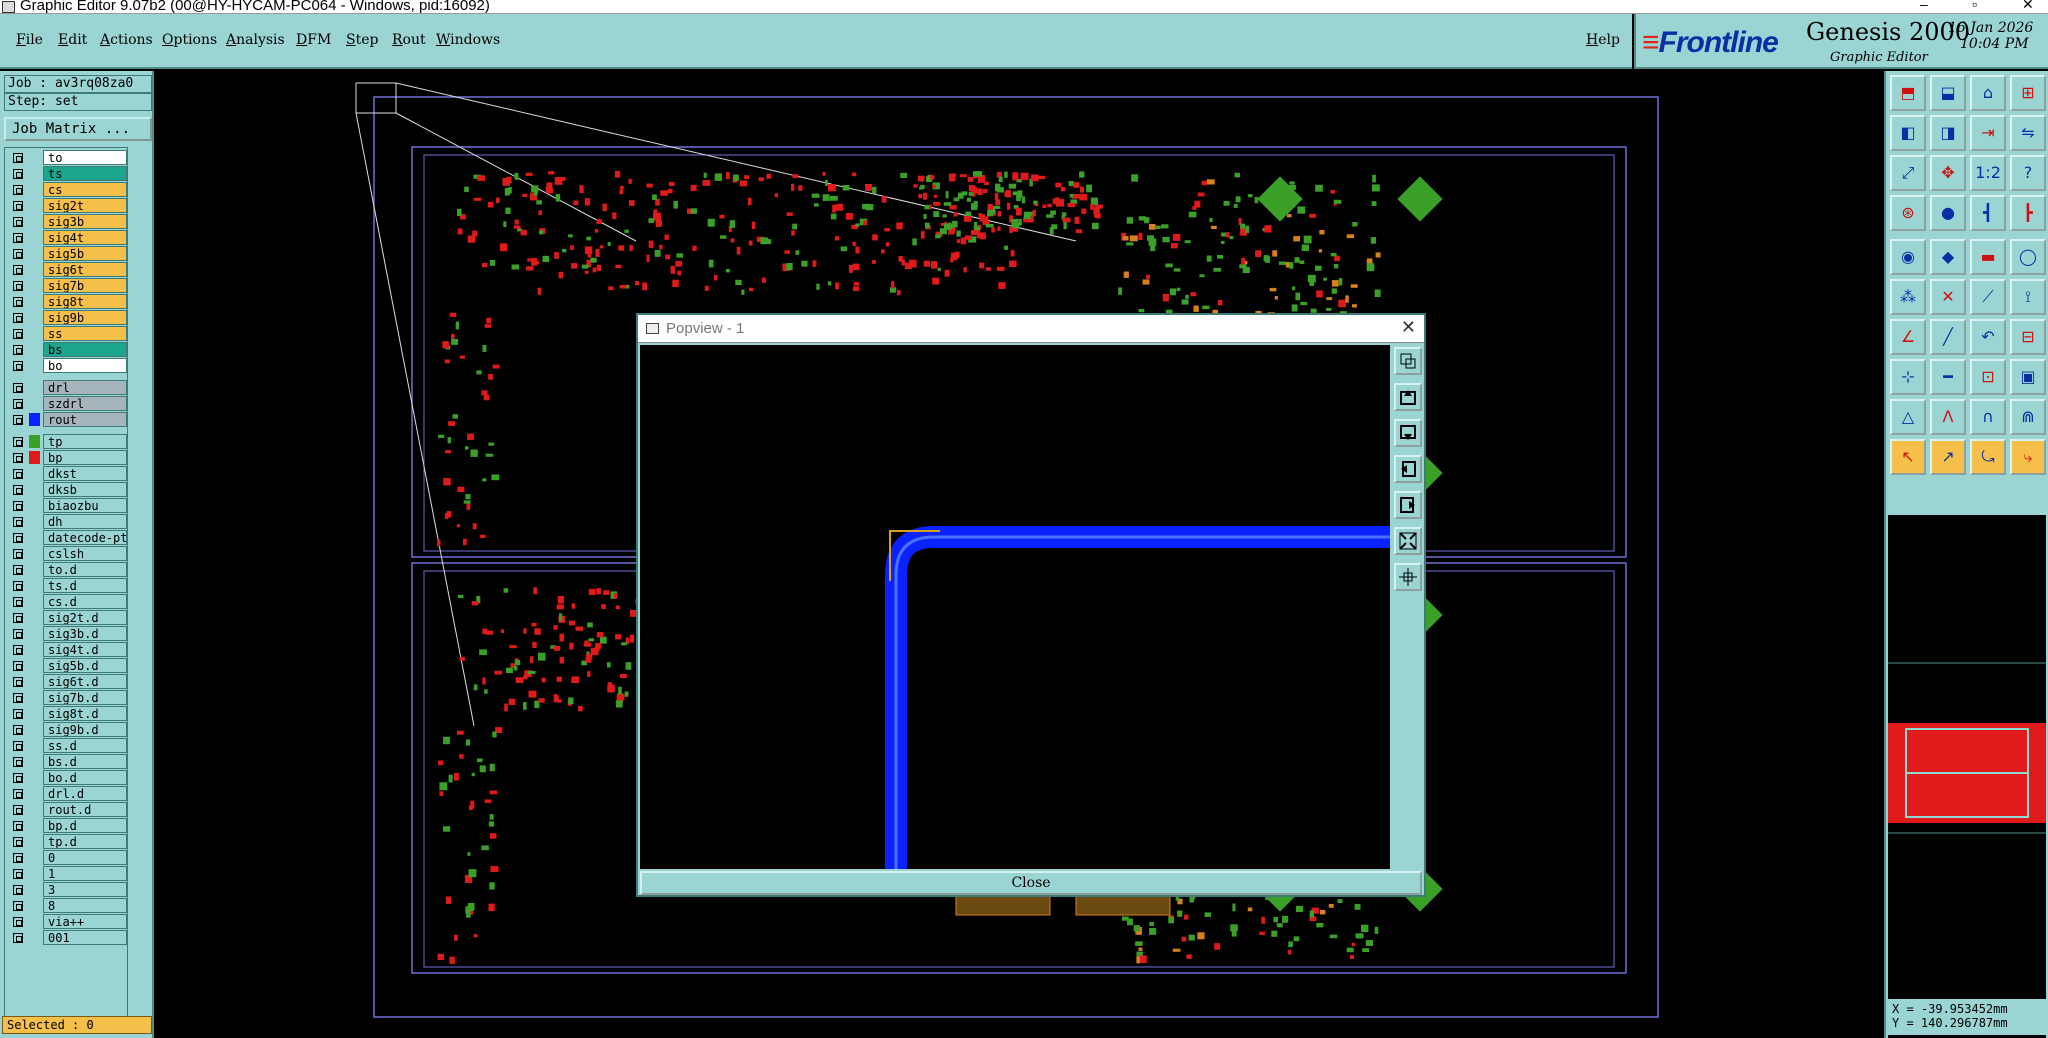 This screenshot has height=1038, width=2048. I want to click on query-icon: ?, so click(2028, 173).